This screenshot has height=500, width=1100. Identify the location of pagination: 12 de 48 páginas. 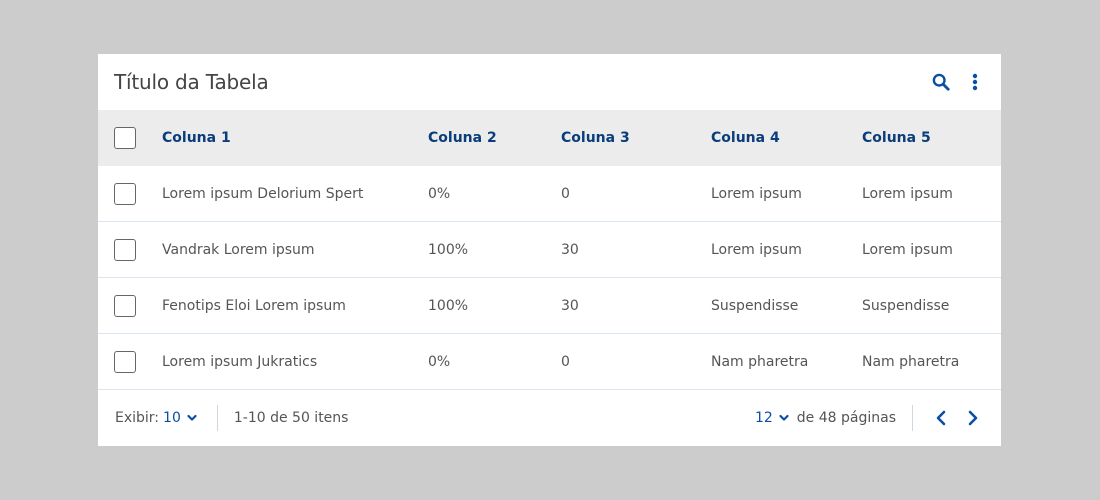
(868, 418).